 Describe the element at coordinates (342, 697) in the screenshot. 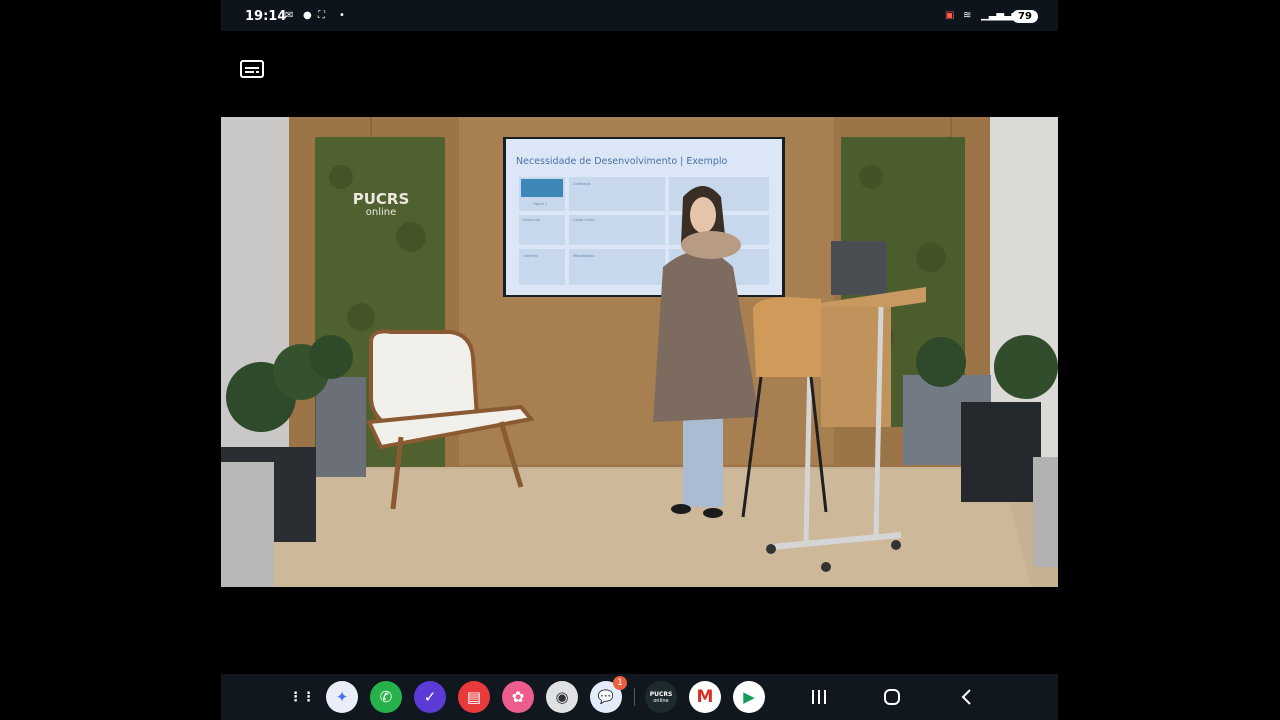

I see `gemini-icon: ✦` at that location.